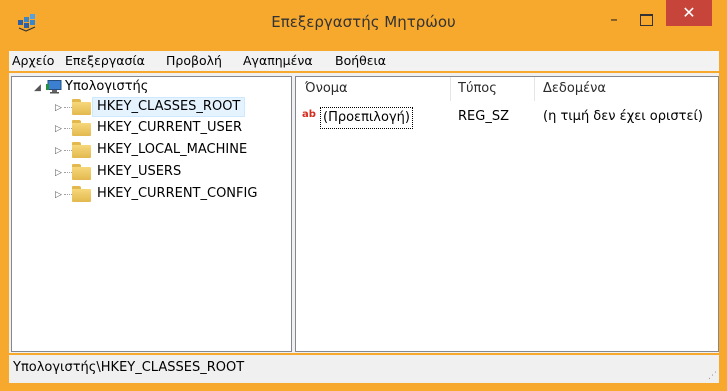 The height and width of the screenshot is (391, 727). Describe the element at coordinates (172, 149) in the screenshot. I see `tree-item-label: HKEY_LOCAL_MACHINE` at that location.